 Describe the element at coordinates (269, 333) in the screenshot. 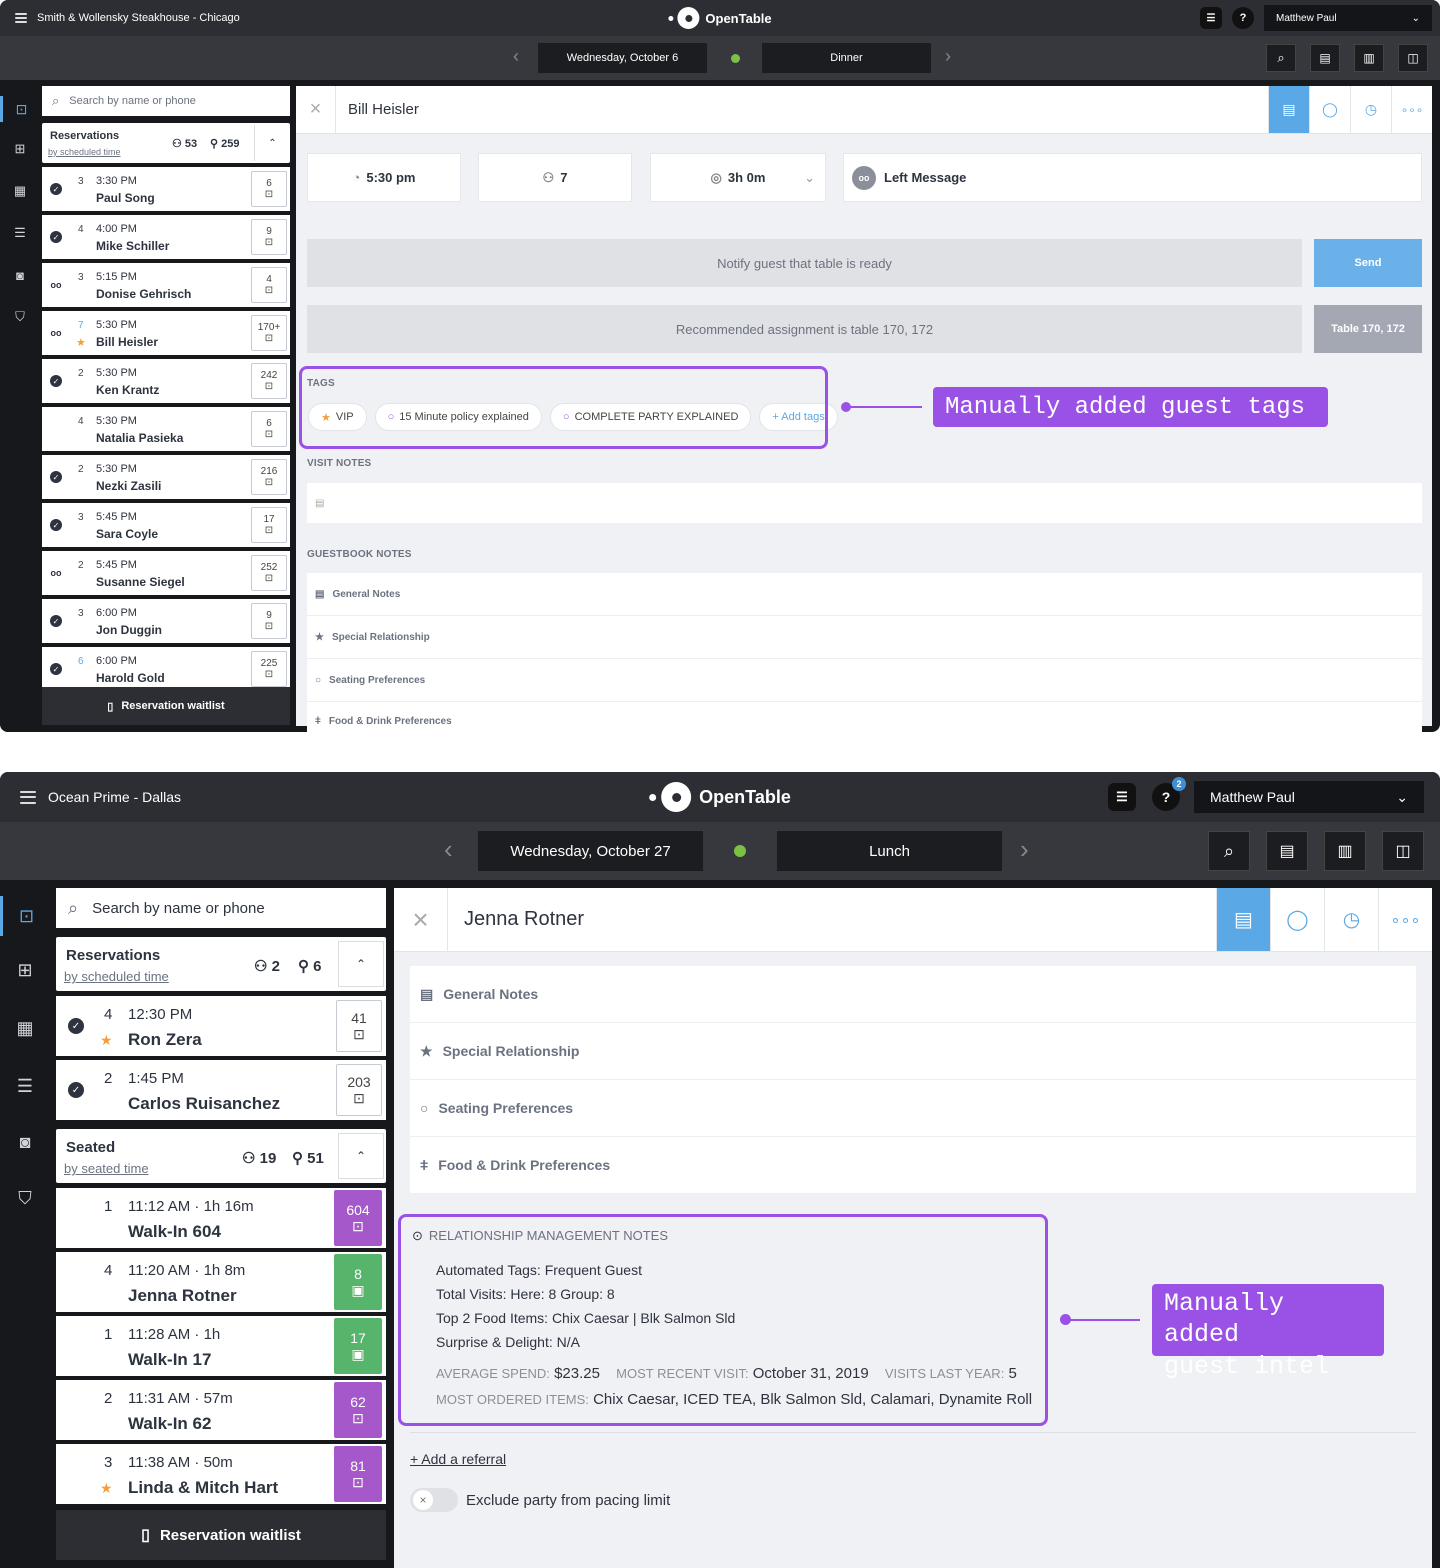

I see `table-box: 170+ ⊡` at that location.